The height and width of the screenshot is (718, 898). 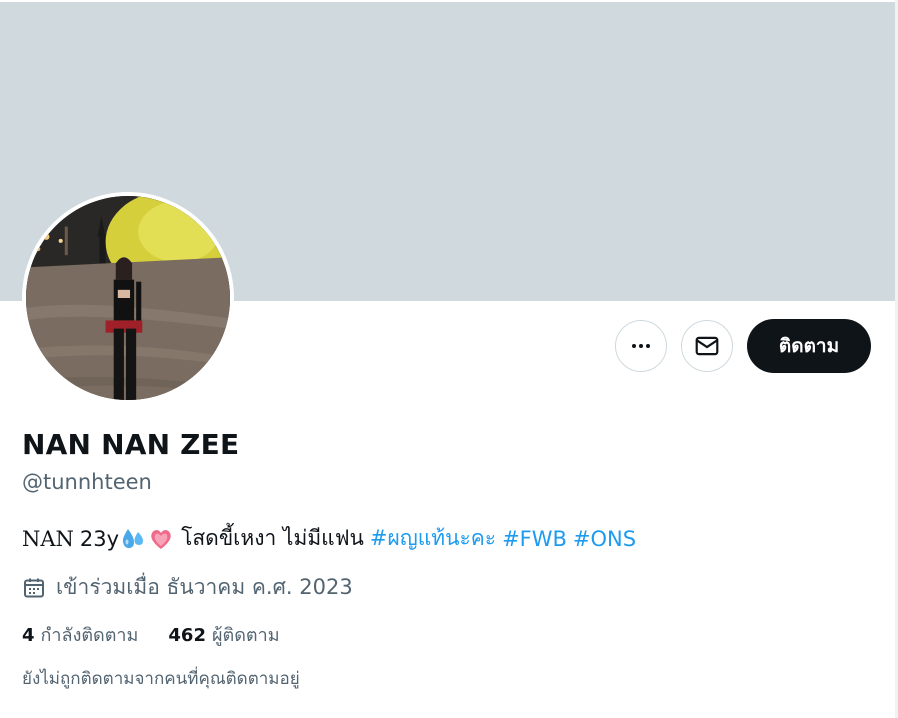 What do you see at coordinates (534, 539) in the screenshot?
I see `hashtag-link: #FWB` at bounding box center [534, 539].